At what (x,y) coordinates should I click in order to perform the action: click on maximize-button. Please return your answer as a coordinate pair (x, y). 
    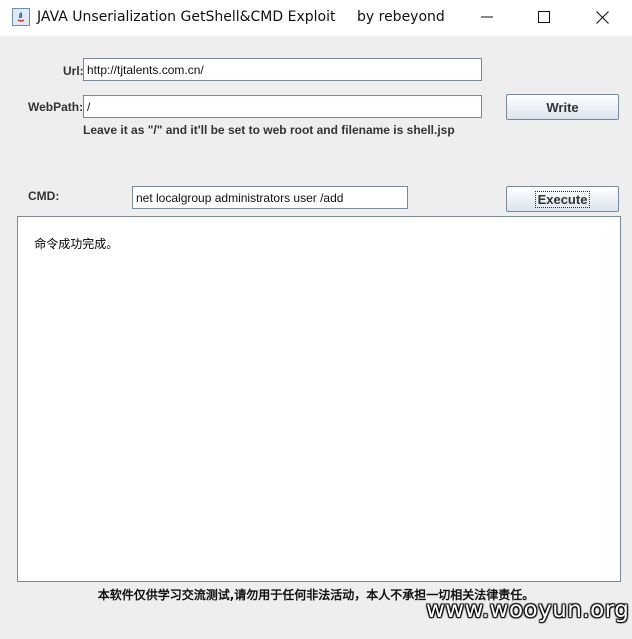
    Looking at the image, I should click on (544, 17).